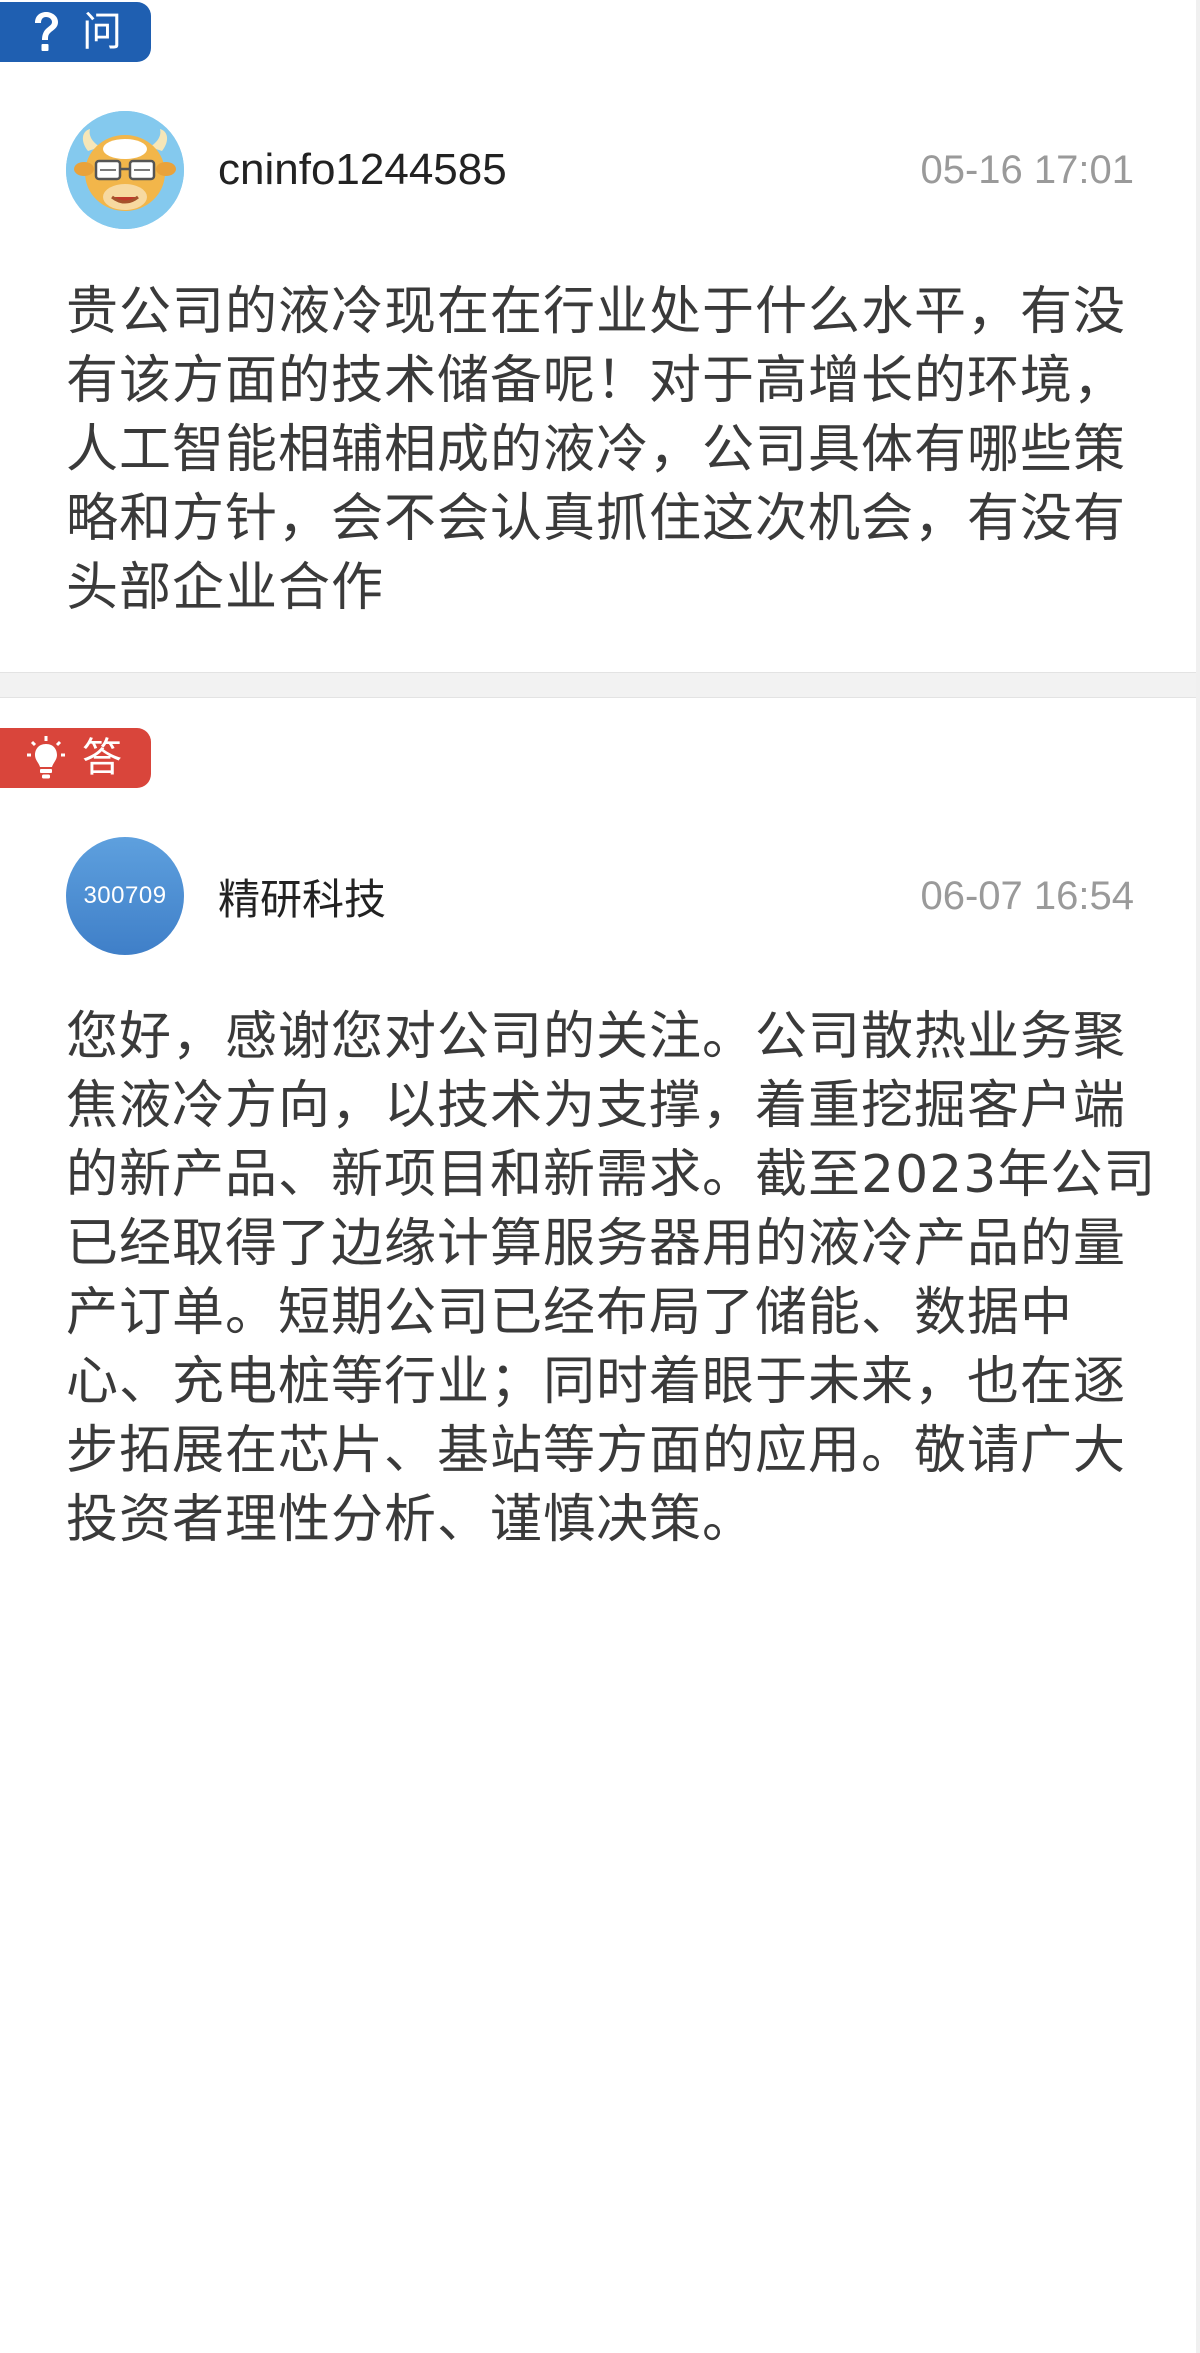  What do you see at coordinates (569, 896) in the screenshot?
I see `company-name: 精研科技` at bounding box center [569, 896].